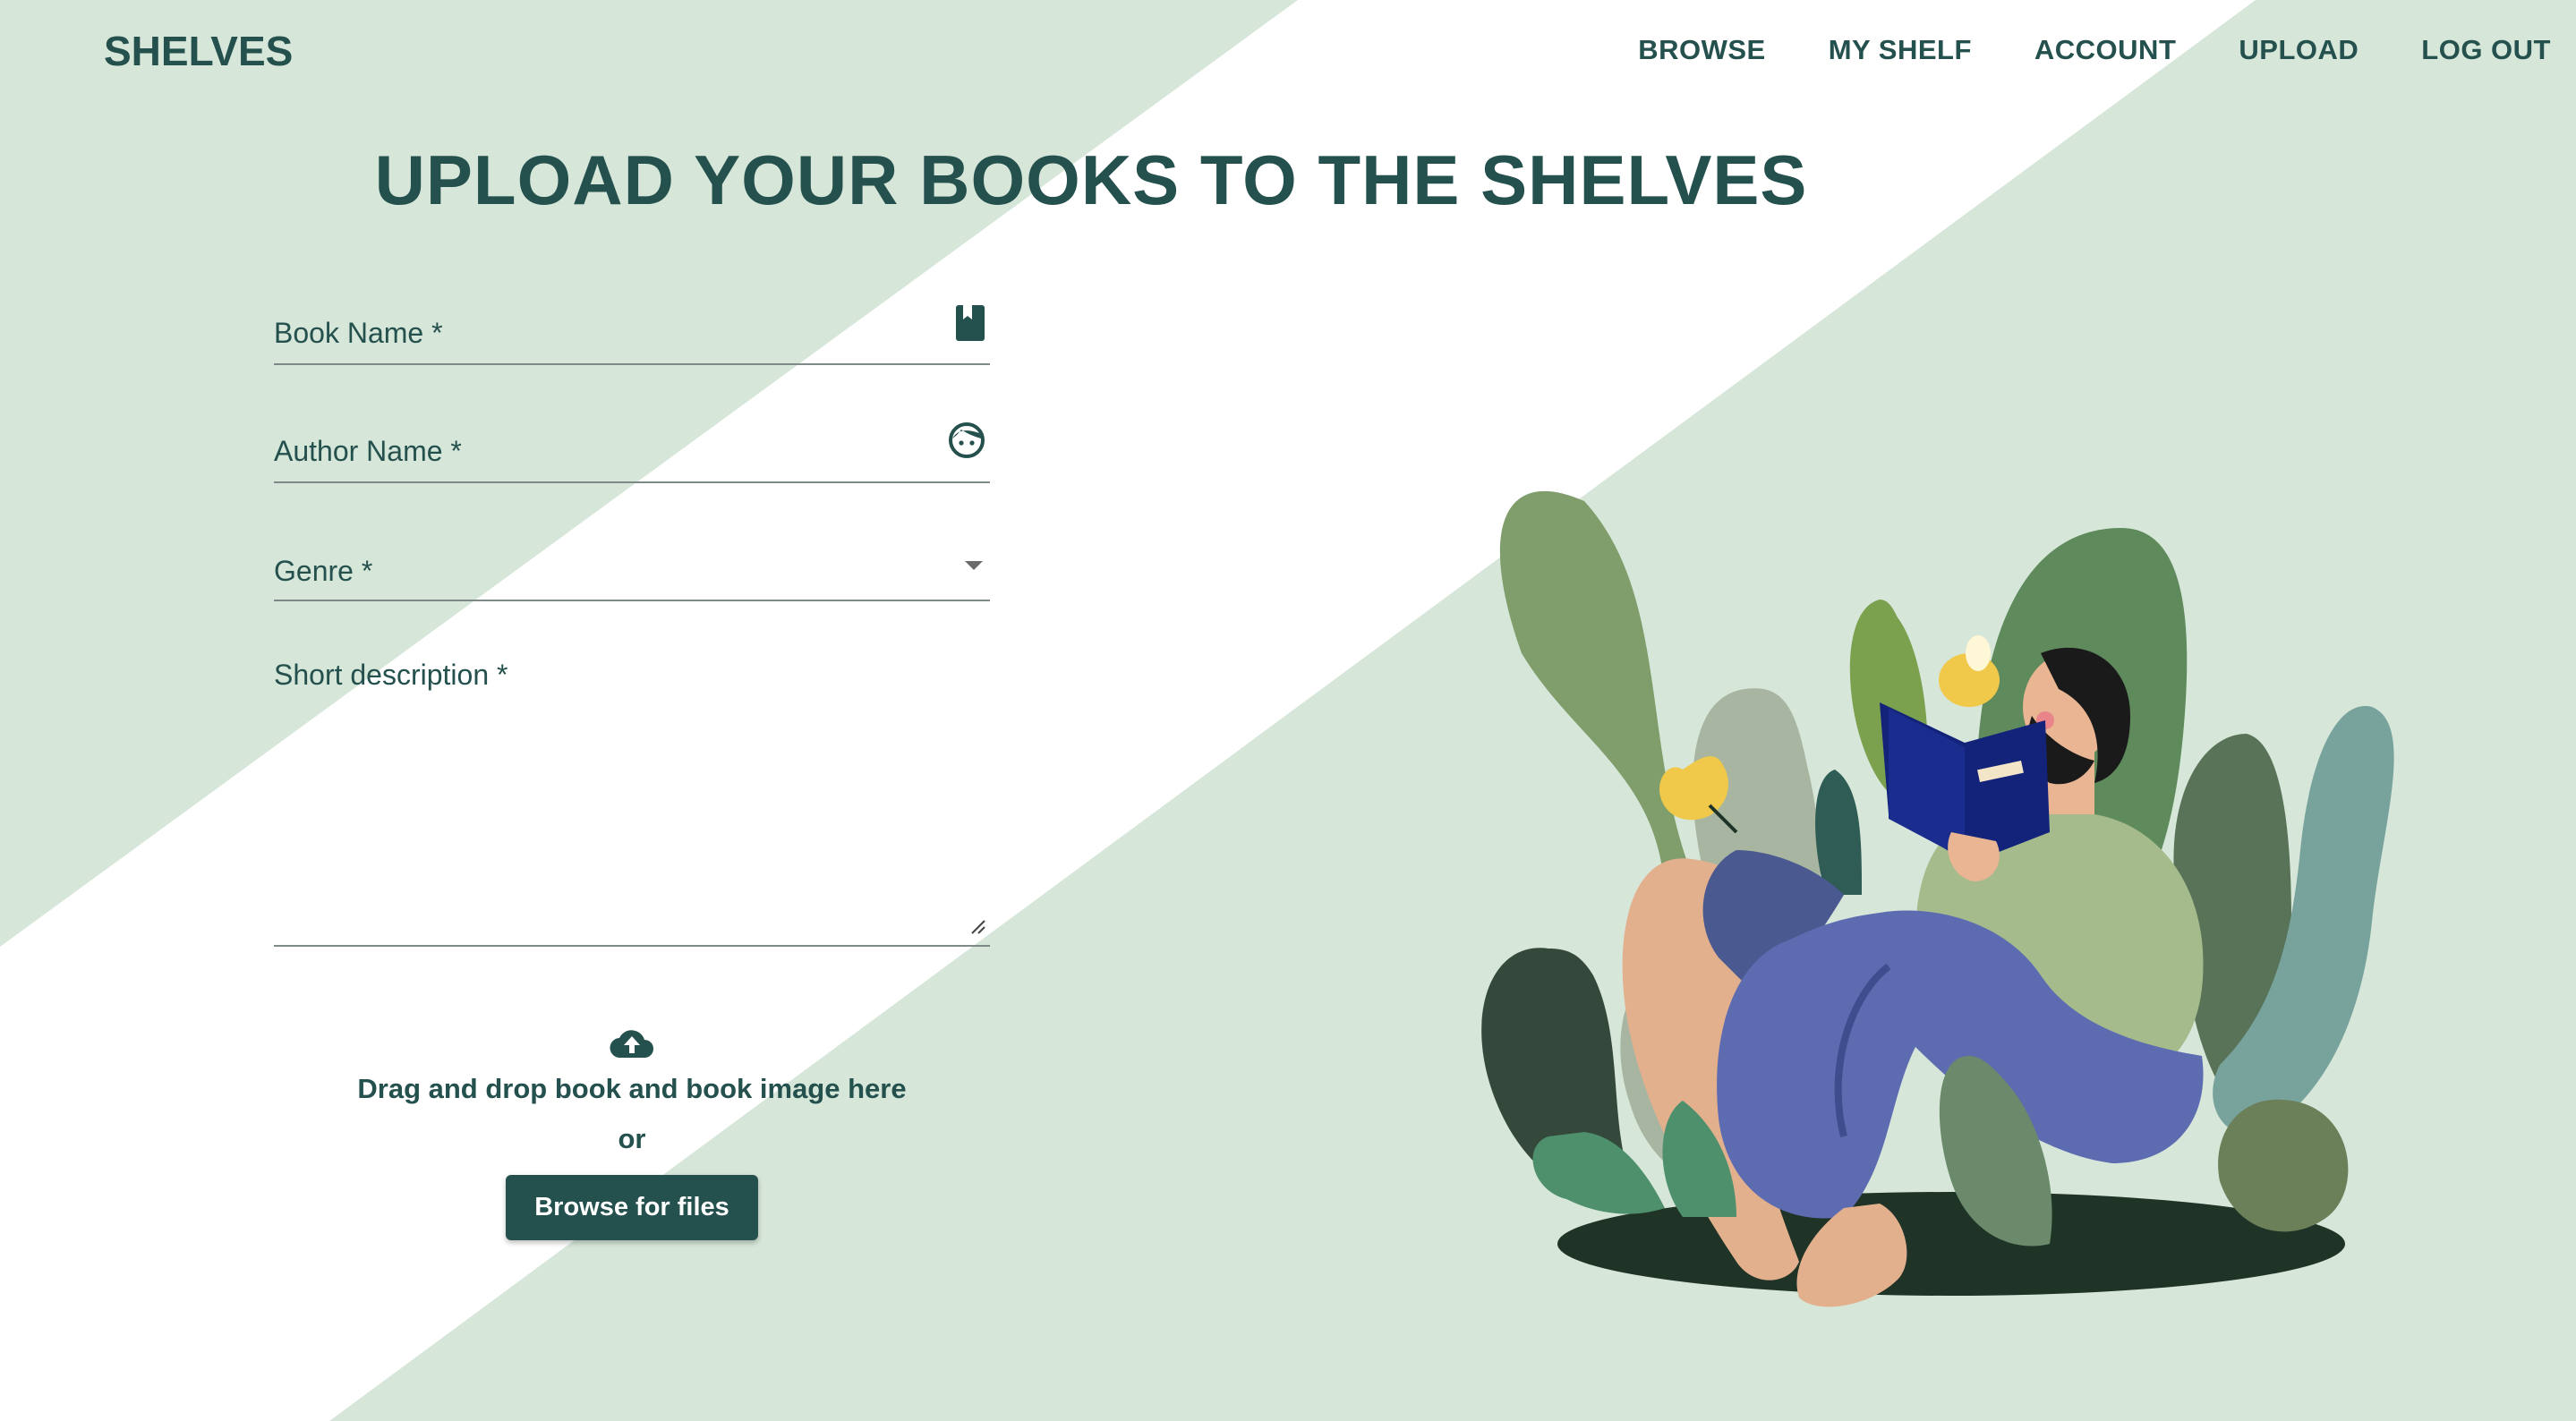 This screenshot has height=1421, width=2576. Describe the element at coordinates (2486, 50) in the screenshot. I see `nav-log-out: LOG OUT` at that location.